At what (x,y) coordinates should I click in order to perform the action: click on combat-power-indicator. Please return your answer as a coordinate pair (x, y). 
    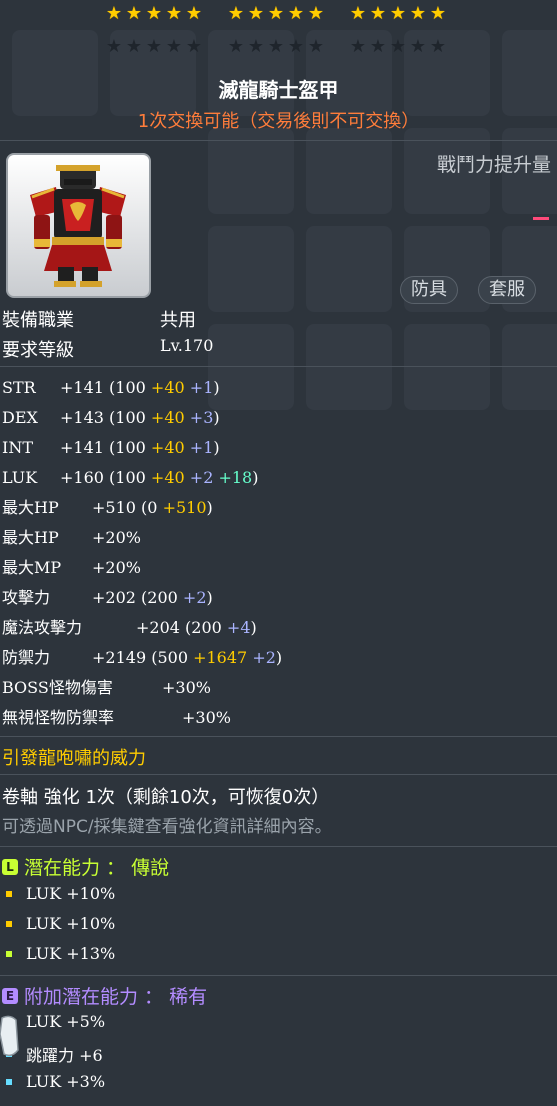
    Looking at the image, I should click on (541, 218).